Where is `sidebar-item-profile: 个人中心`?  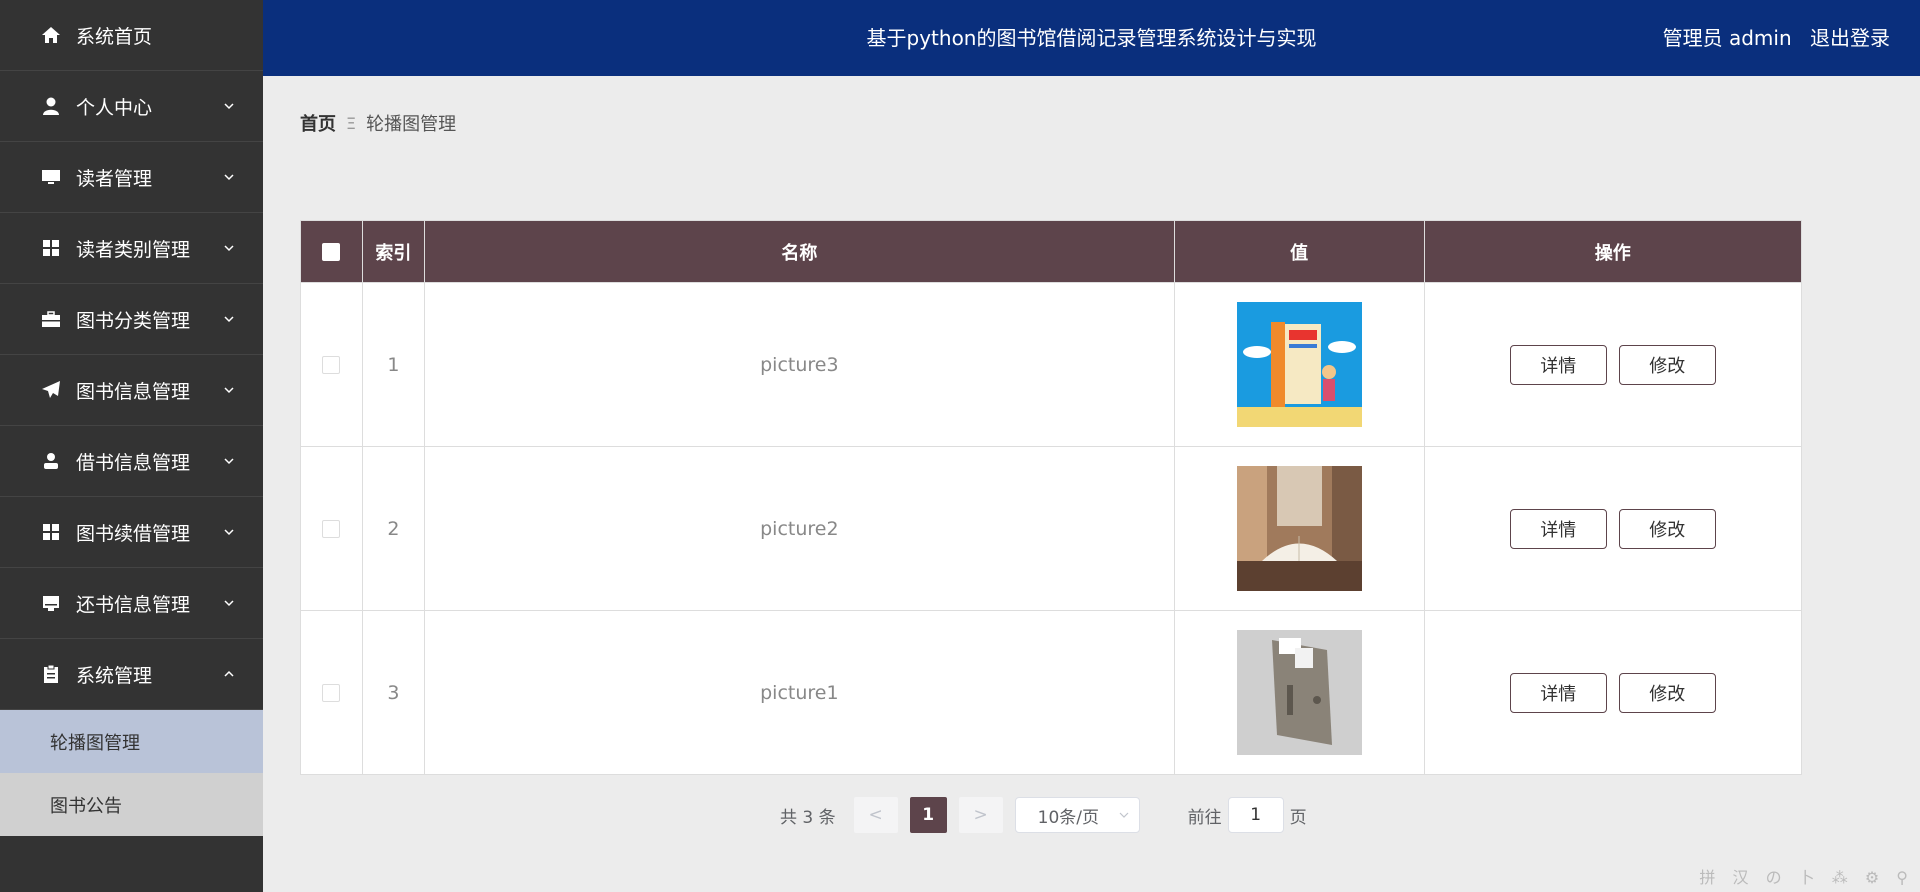
sidebar-item-profile: 个人中心 is located at coordinates (131, 106).